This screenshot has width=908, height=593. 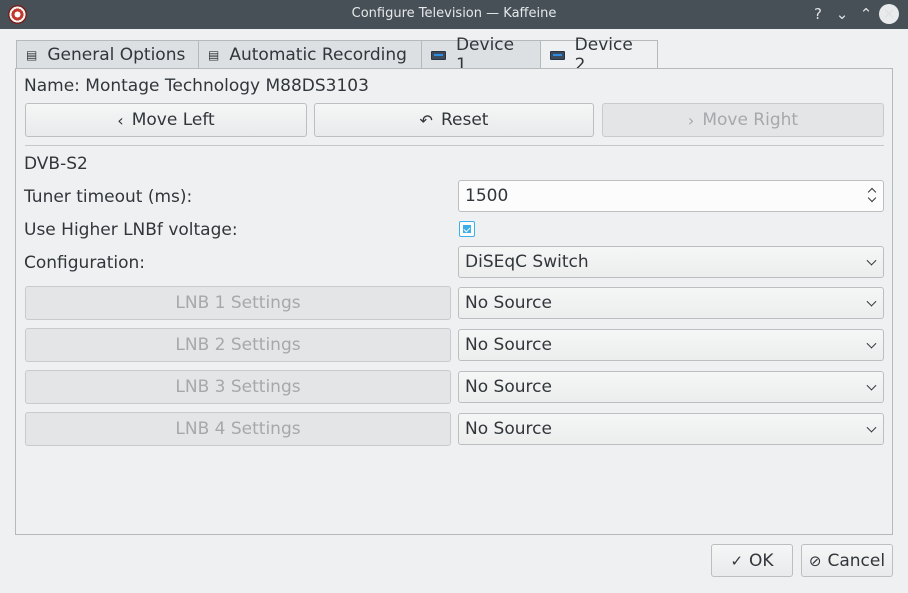 I want to click on tab-label: Automatic Recording, so click(x=318, y=55).